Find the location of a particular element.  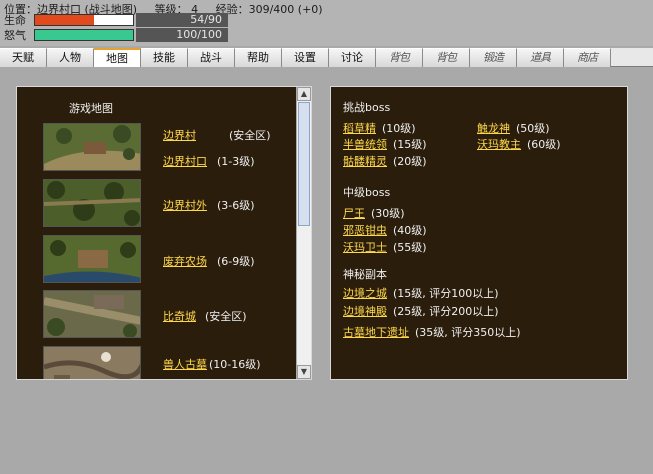

main-tabs: 天赋 人物 地图 技能 战斗 帮助 设置 讨论 背包 背包 锻造 道具 商店 is located at coordinates (326, 57).